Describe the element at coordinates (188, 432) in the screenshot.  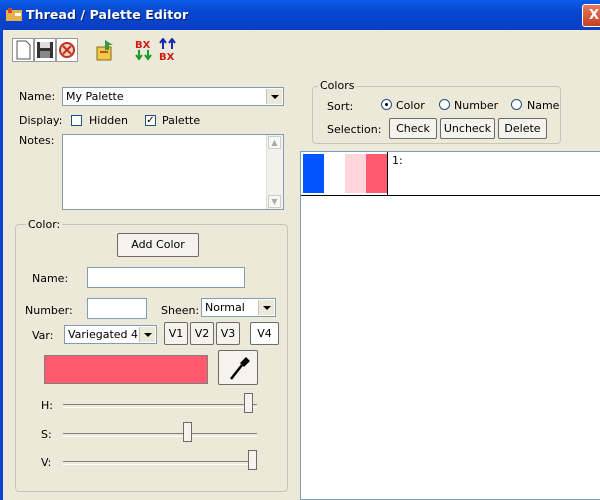
I see `s-slider-thumb` at that location.